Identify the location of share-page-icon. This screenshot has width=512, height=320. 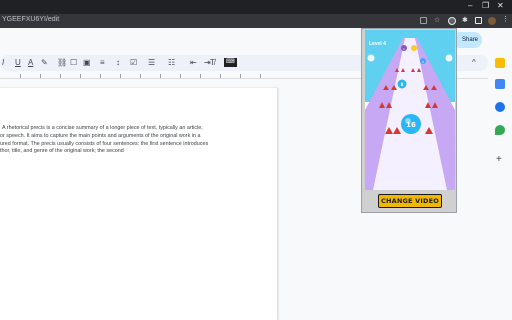
(423, 20).